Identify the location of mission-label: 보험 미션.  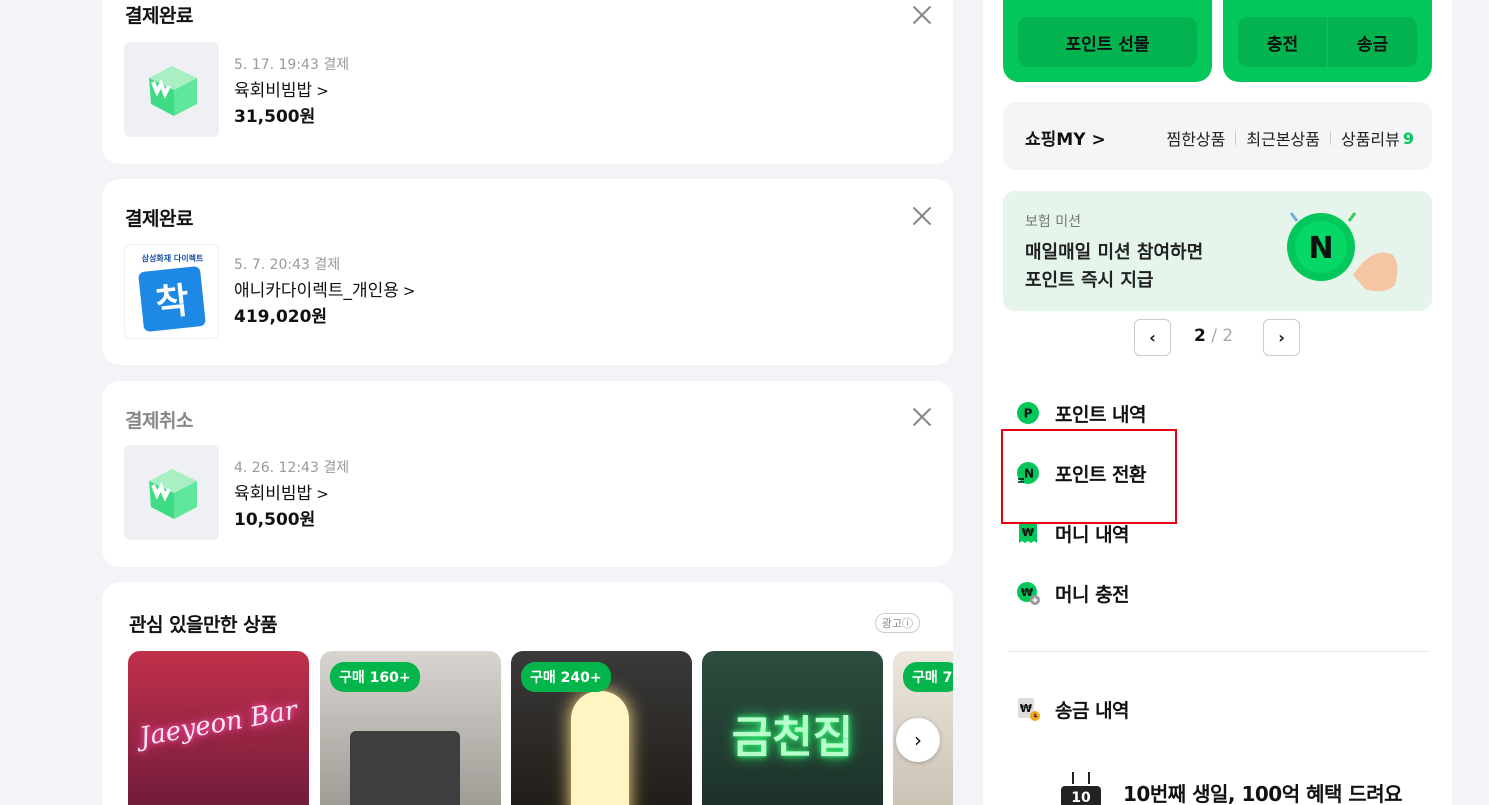
(1053, 222).